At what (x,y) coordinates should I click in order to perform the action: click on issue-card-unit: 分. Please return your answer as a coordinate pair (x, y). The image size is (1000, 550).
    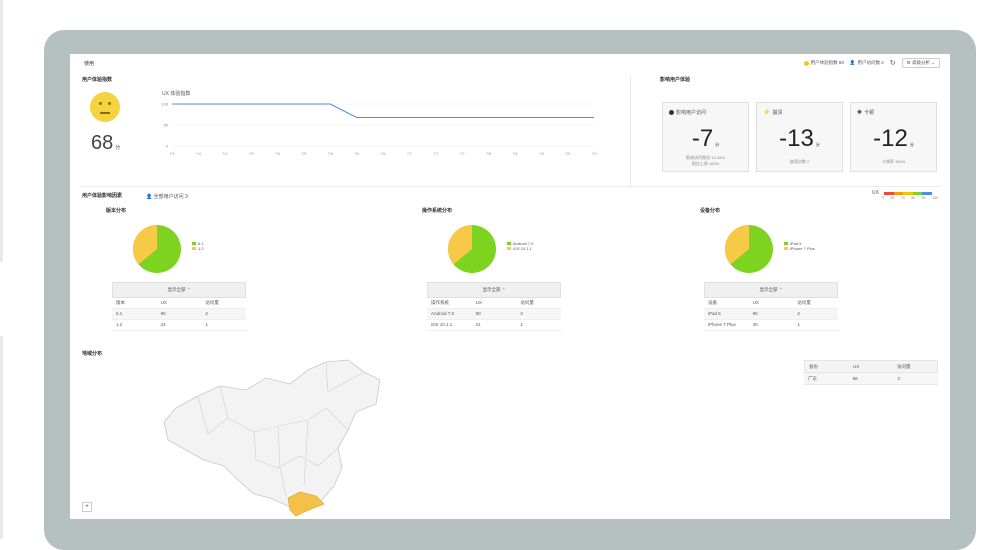
    Looking at the image, I should click on (911, 144).